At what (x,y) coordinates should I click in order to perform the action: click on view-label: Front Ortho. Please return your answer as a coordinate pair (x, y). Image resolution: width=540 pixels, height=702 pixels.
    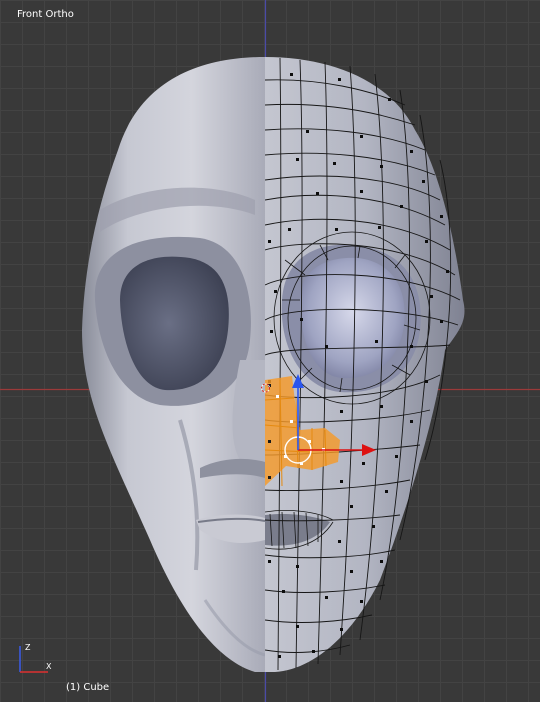
    Looking at the image, I should click on (45, 14).